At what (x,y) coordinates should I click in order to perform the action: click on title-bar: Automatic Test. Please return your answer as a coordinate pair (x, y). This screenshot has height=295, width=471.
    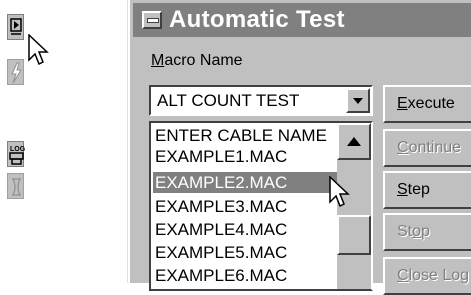
    Looking at the image, I should click on (302, 20).